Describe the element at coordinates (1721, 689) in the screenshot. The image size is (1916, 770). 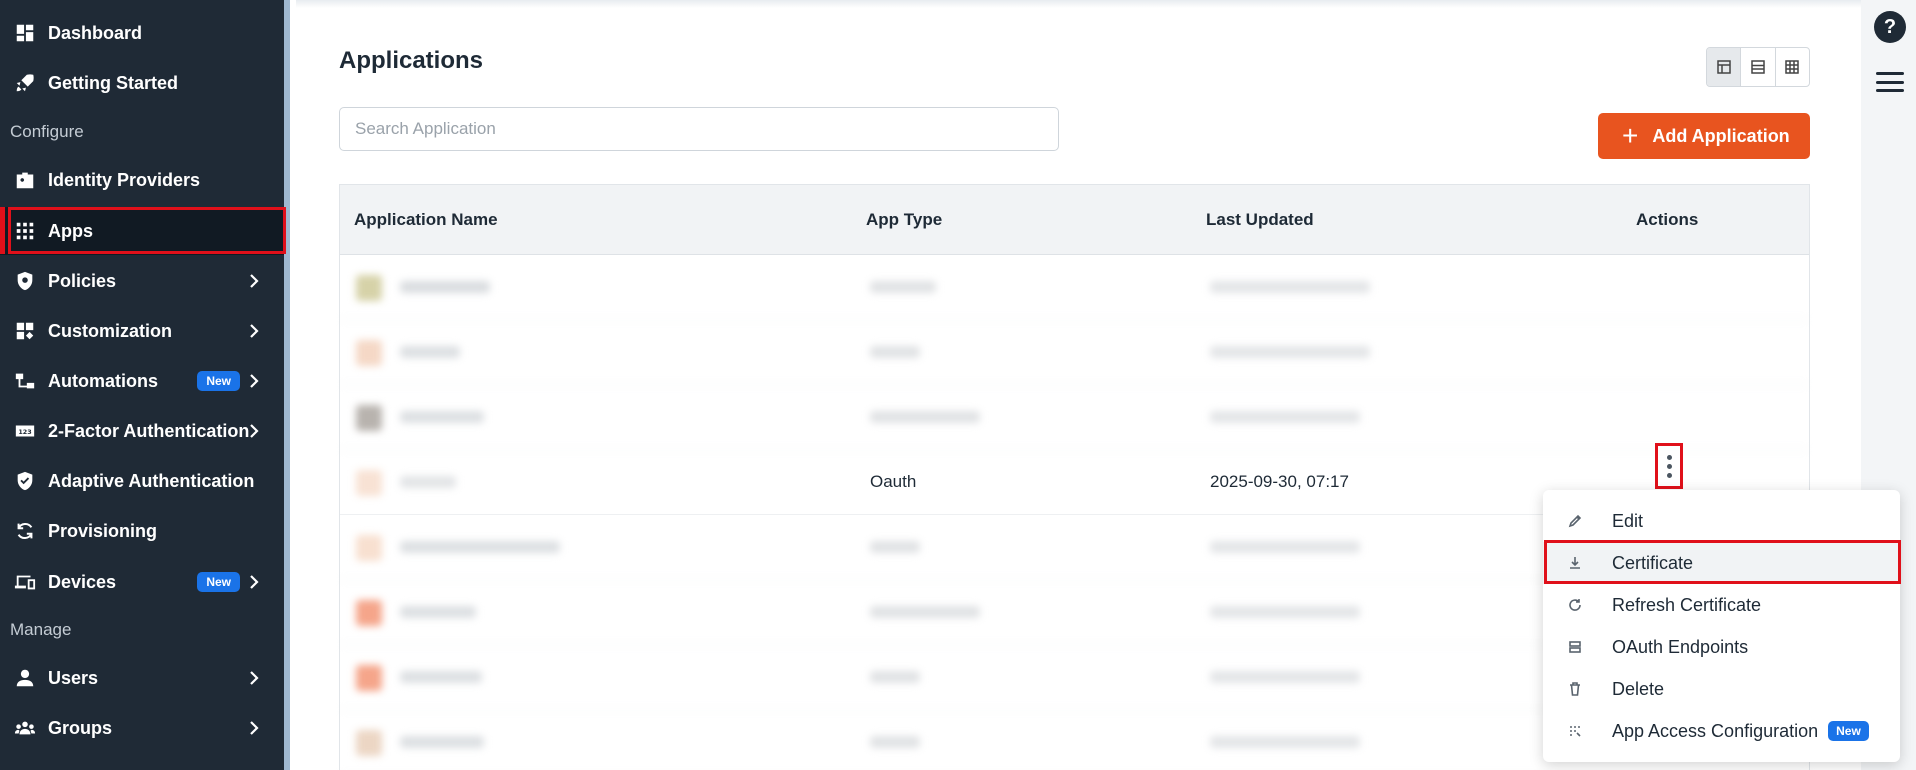
I see `menu-item-delete: Delete` at that location.